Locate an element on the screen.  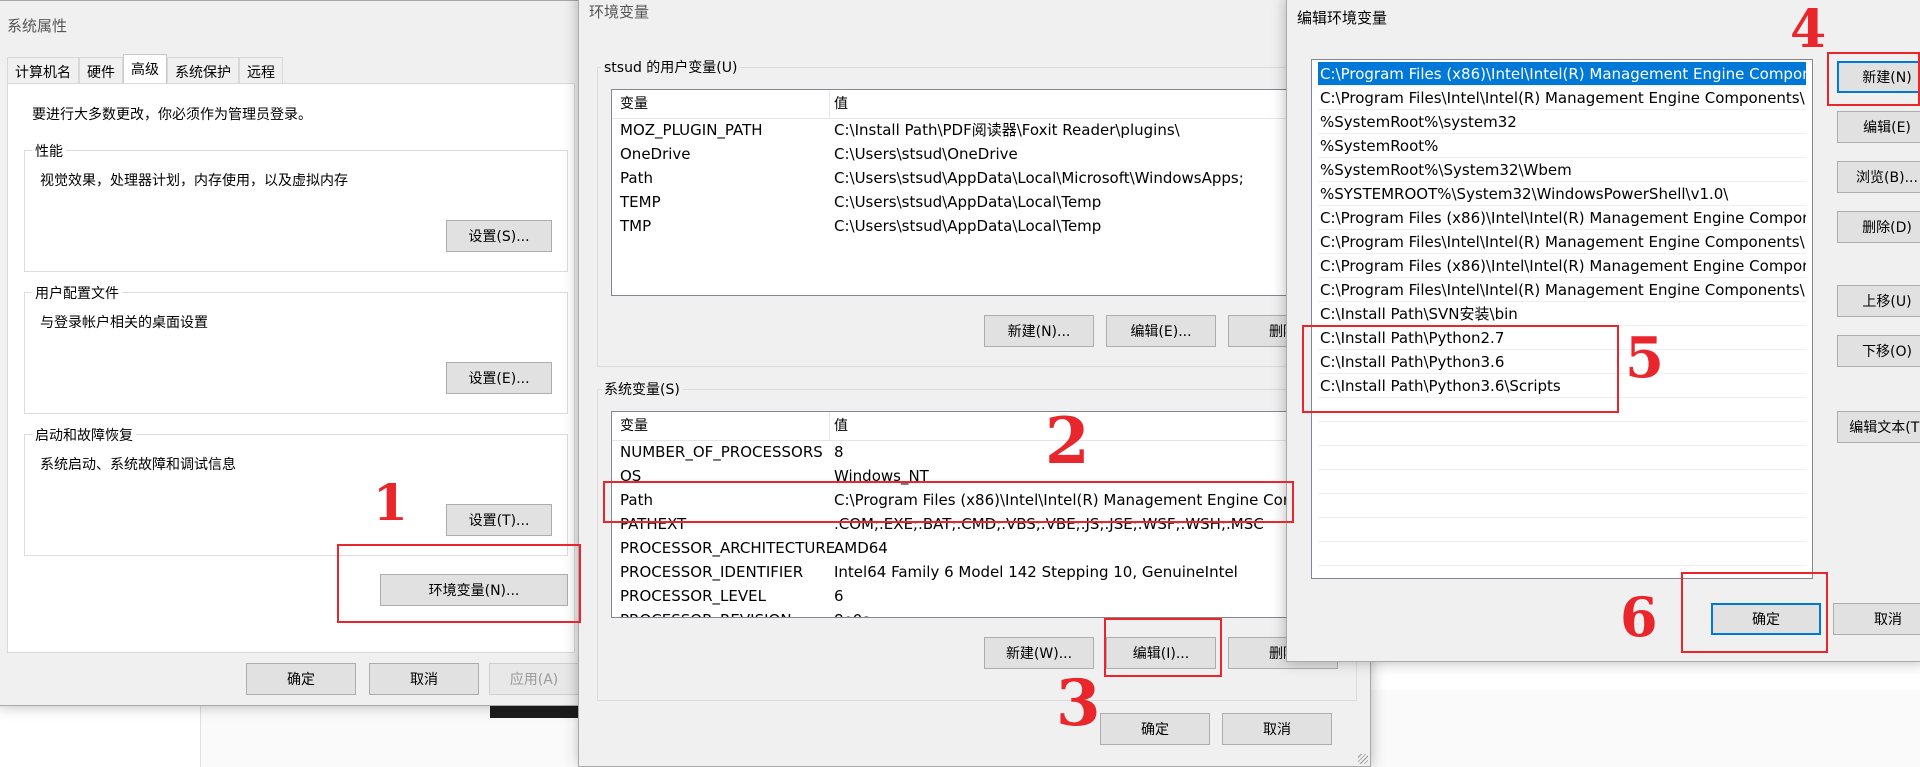
var-name: PATHEXT is located at coordinates (653, 524).